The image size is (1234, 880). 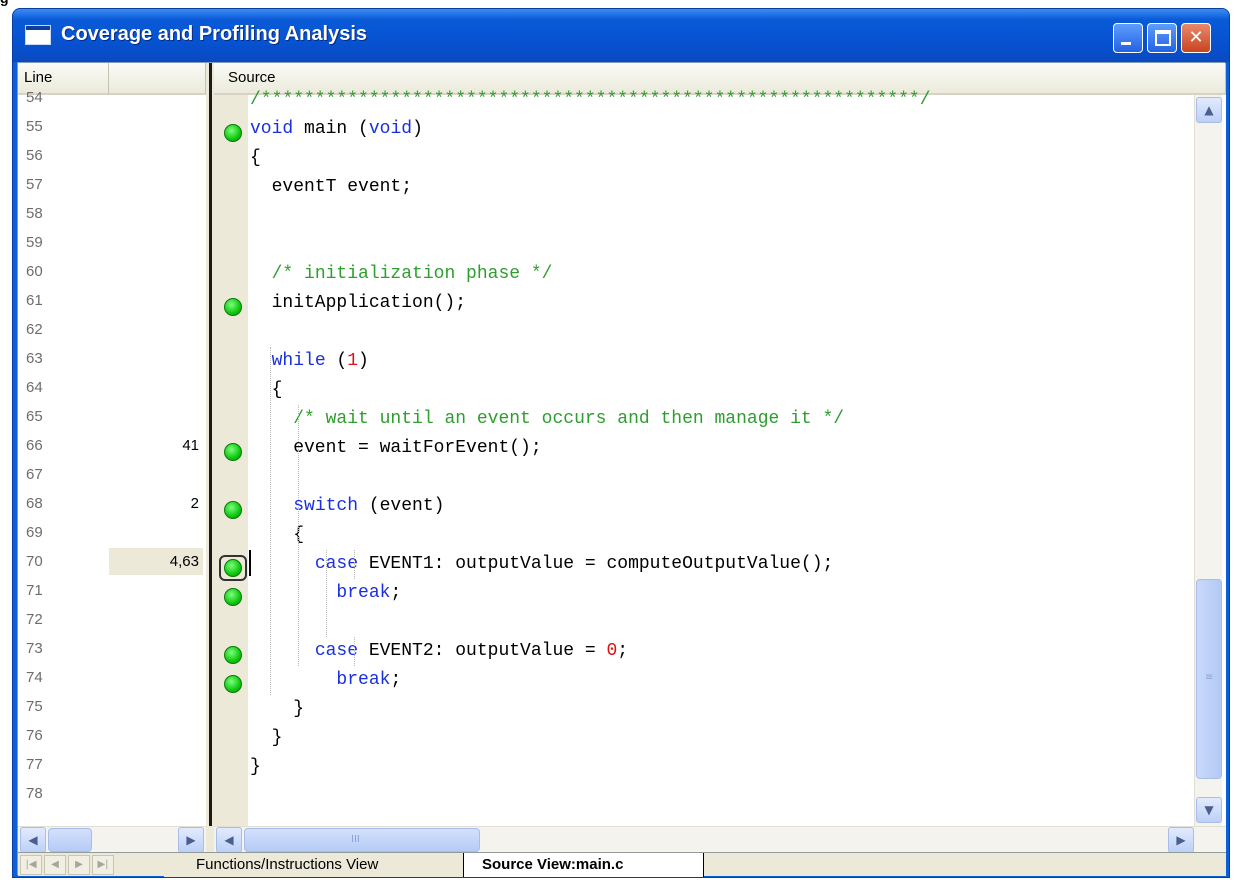 What do you see at coordinates (395, 448) in the screenshot?
I see `source-line: event = waitForEvent();` at bounding box center [395, 448].